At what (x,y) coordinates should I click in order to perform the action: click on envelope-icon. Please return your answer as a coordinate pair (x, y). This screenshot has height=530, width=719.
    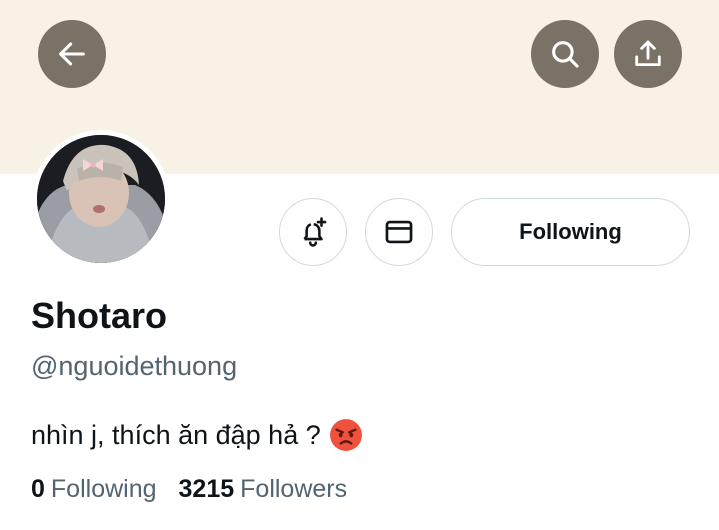
    Looking at the image, I should click on (399, 232).